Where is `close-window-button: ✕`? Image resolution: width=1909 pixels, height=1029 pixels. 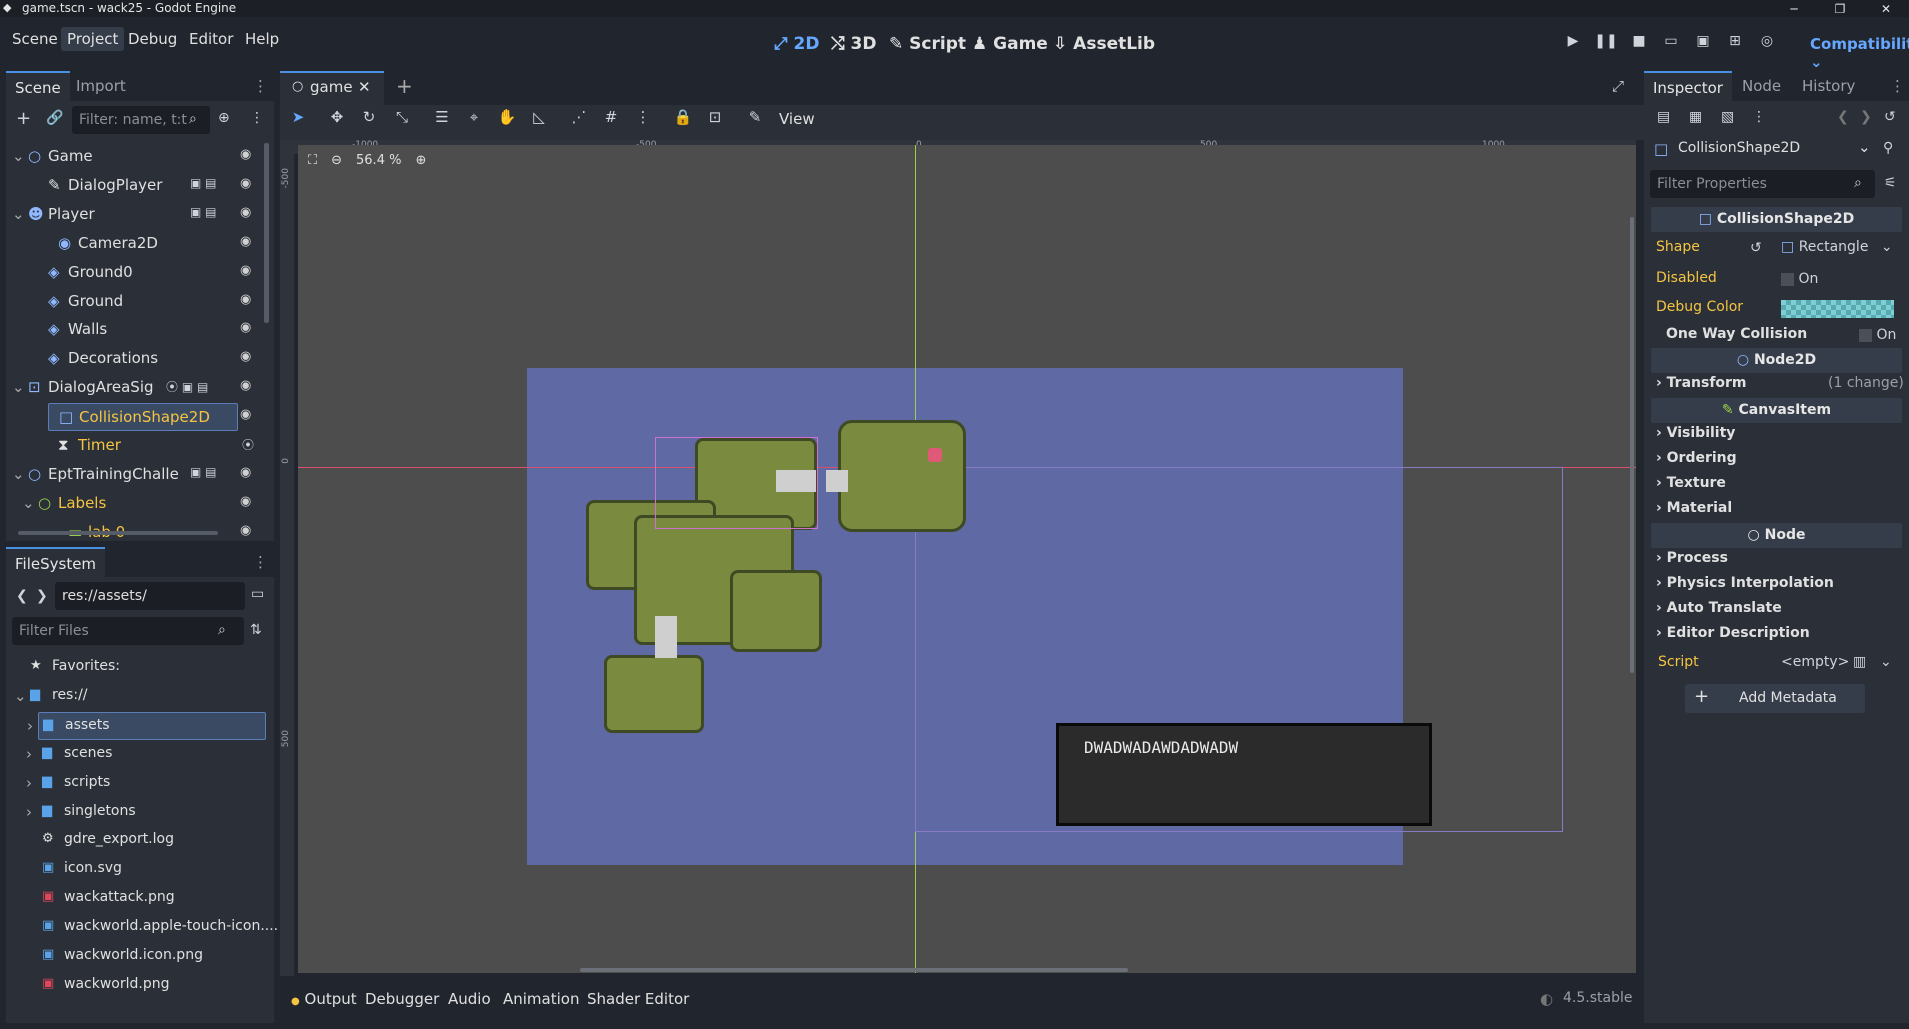 close-window-button: ✕ is located at coordinates (1886, 9).